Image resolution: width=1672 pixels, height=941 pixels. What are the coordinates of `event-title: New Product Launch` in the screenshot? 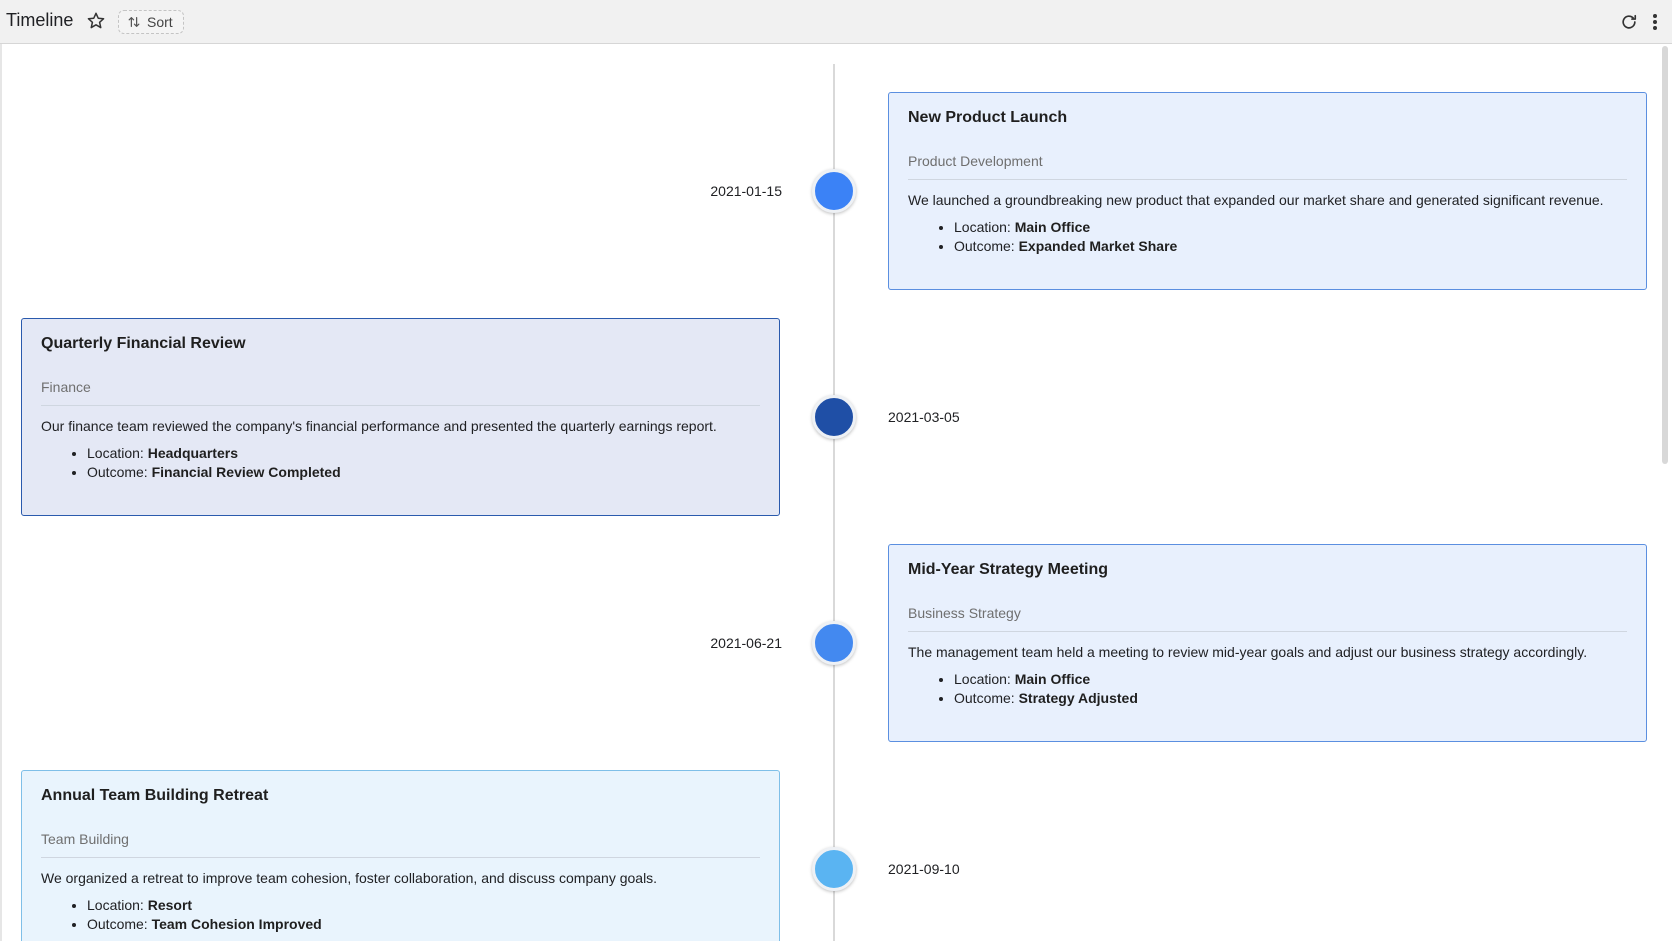 It's located at (988, 117).